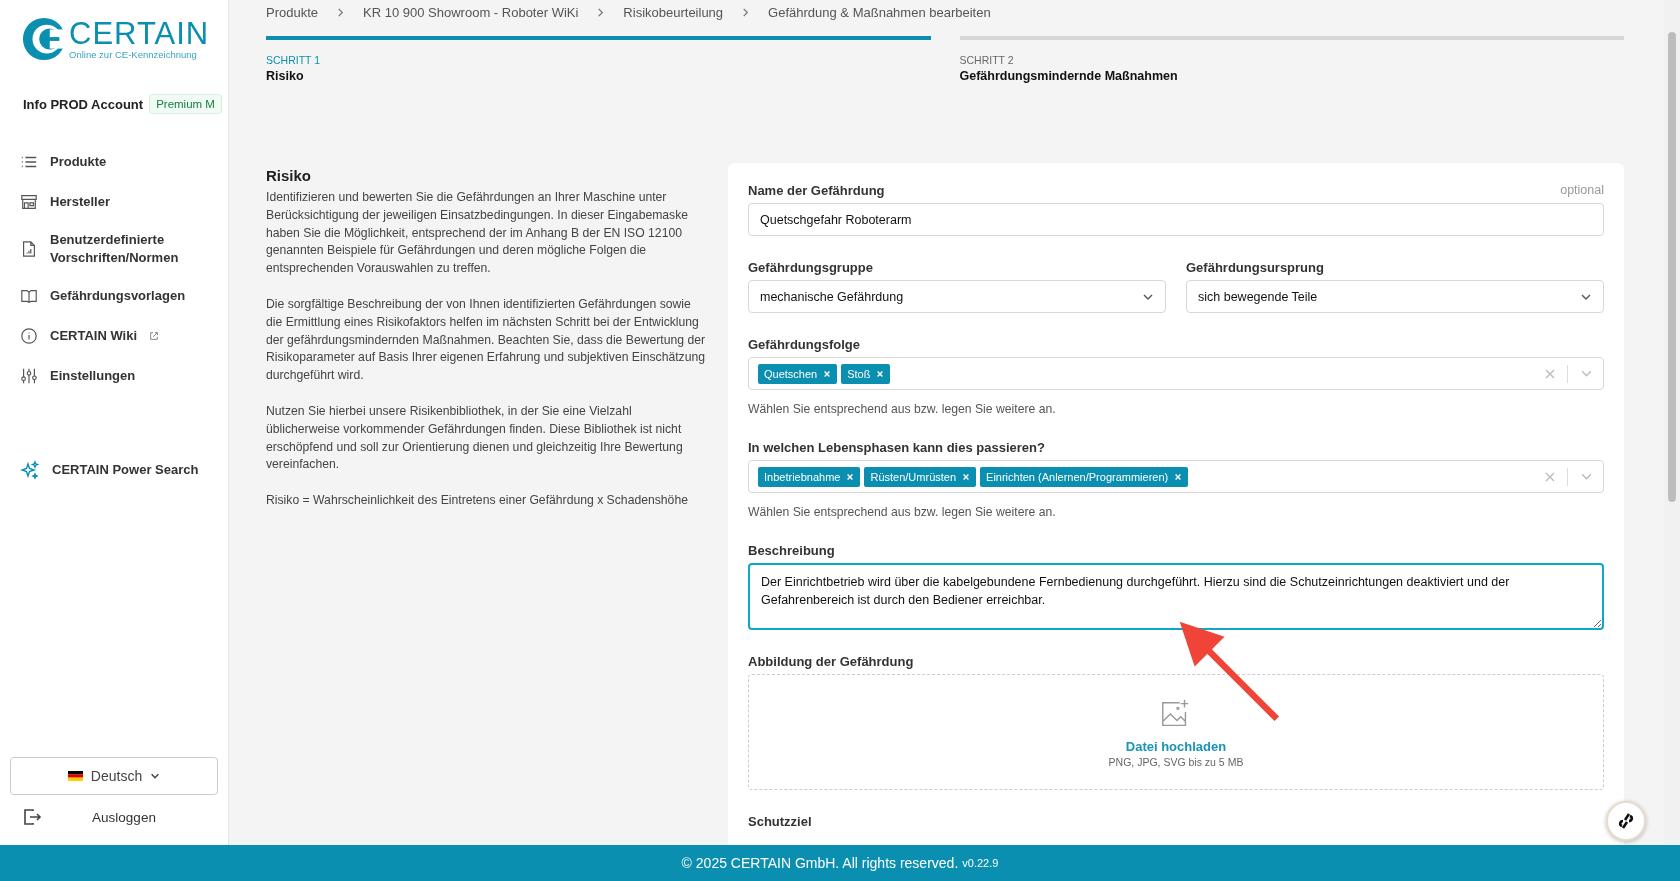  Describe the element at coordinates (475, 438) in the screenshot. I see `intro-paragraph: Nutzen Sie hierbei unsere Risikenbibliothek, in der Sie eine Vielzahl üblicherweise vorkommender Gefährdungen finden. Diese Bibliothek ist nicht erschöpfend und soll zur Orientierung dienen und gleichzeitig Ihre Bewertung vereinfachen.` at that location.